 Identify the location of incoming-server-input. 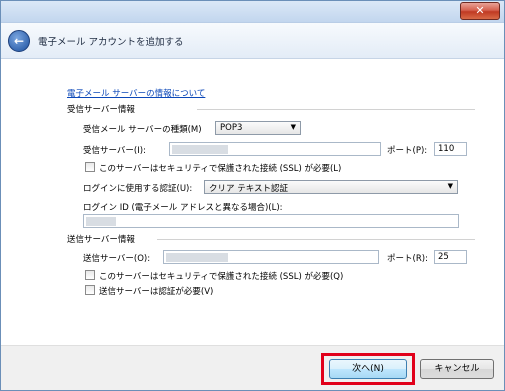
(275, 149).